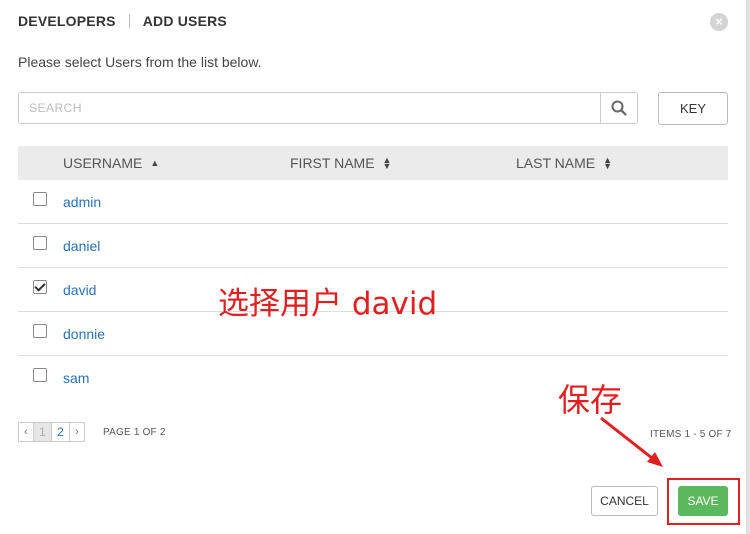 The image size is (750, 534). I want to click on username-link: sam, so click(76, 378).